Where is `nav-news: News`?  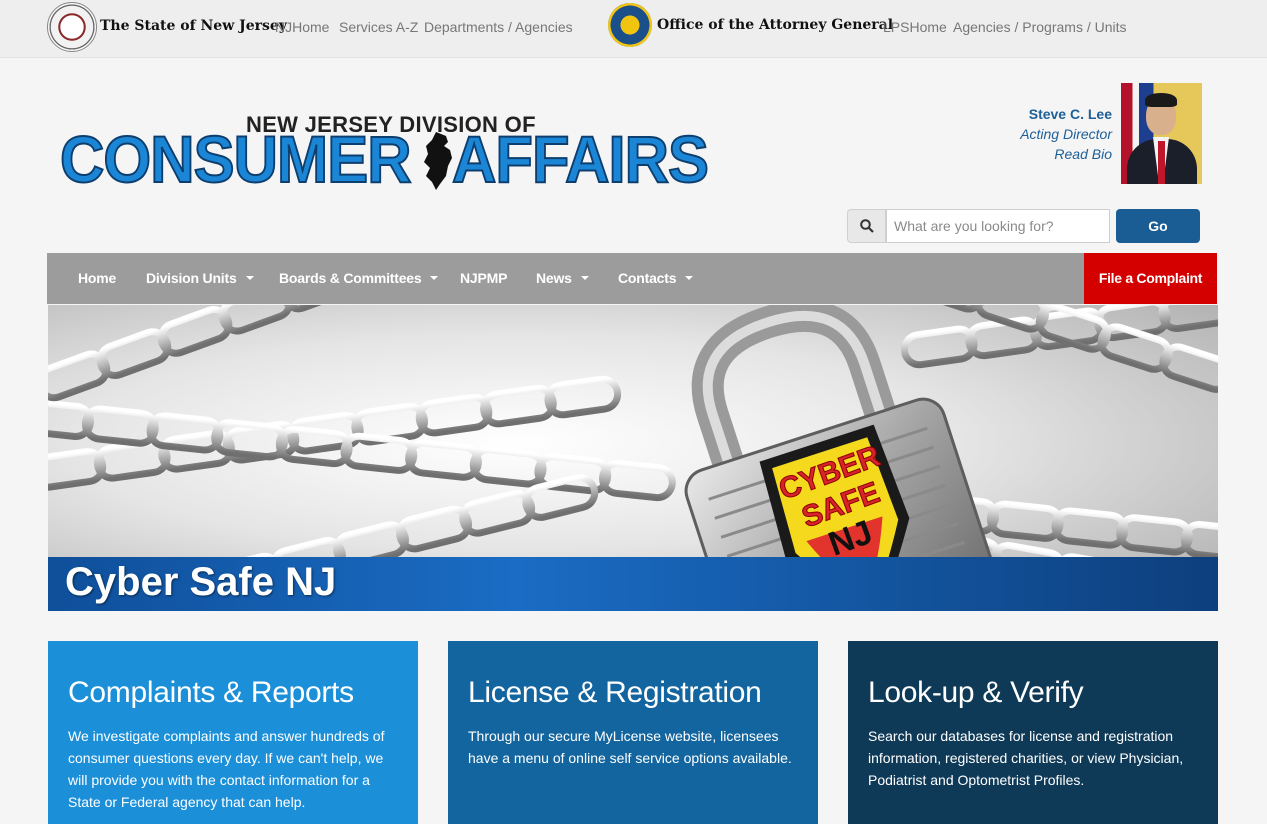 nav-news: News is located at coordinates (562, 278).